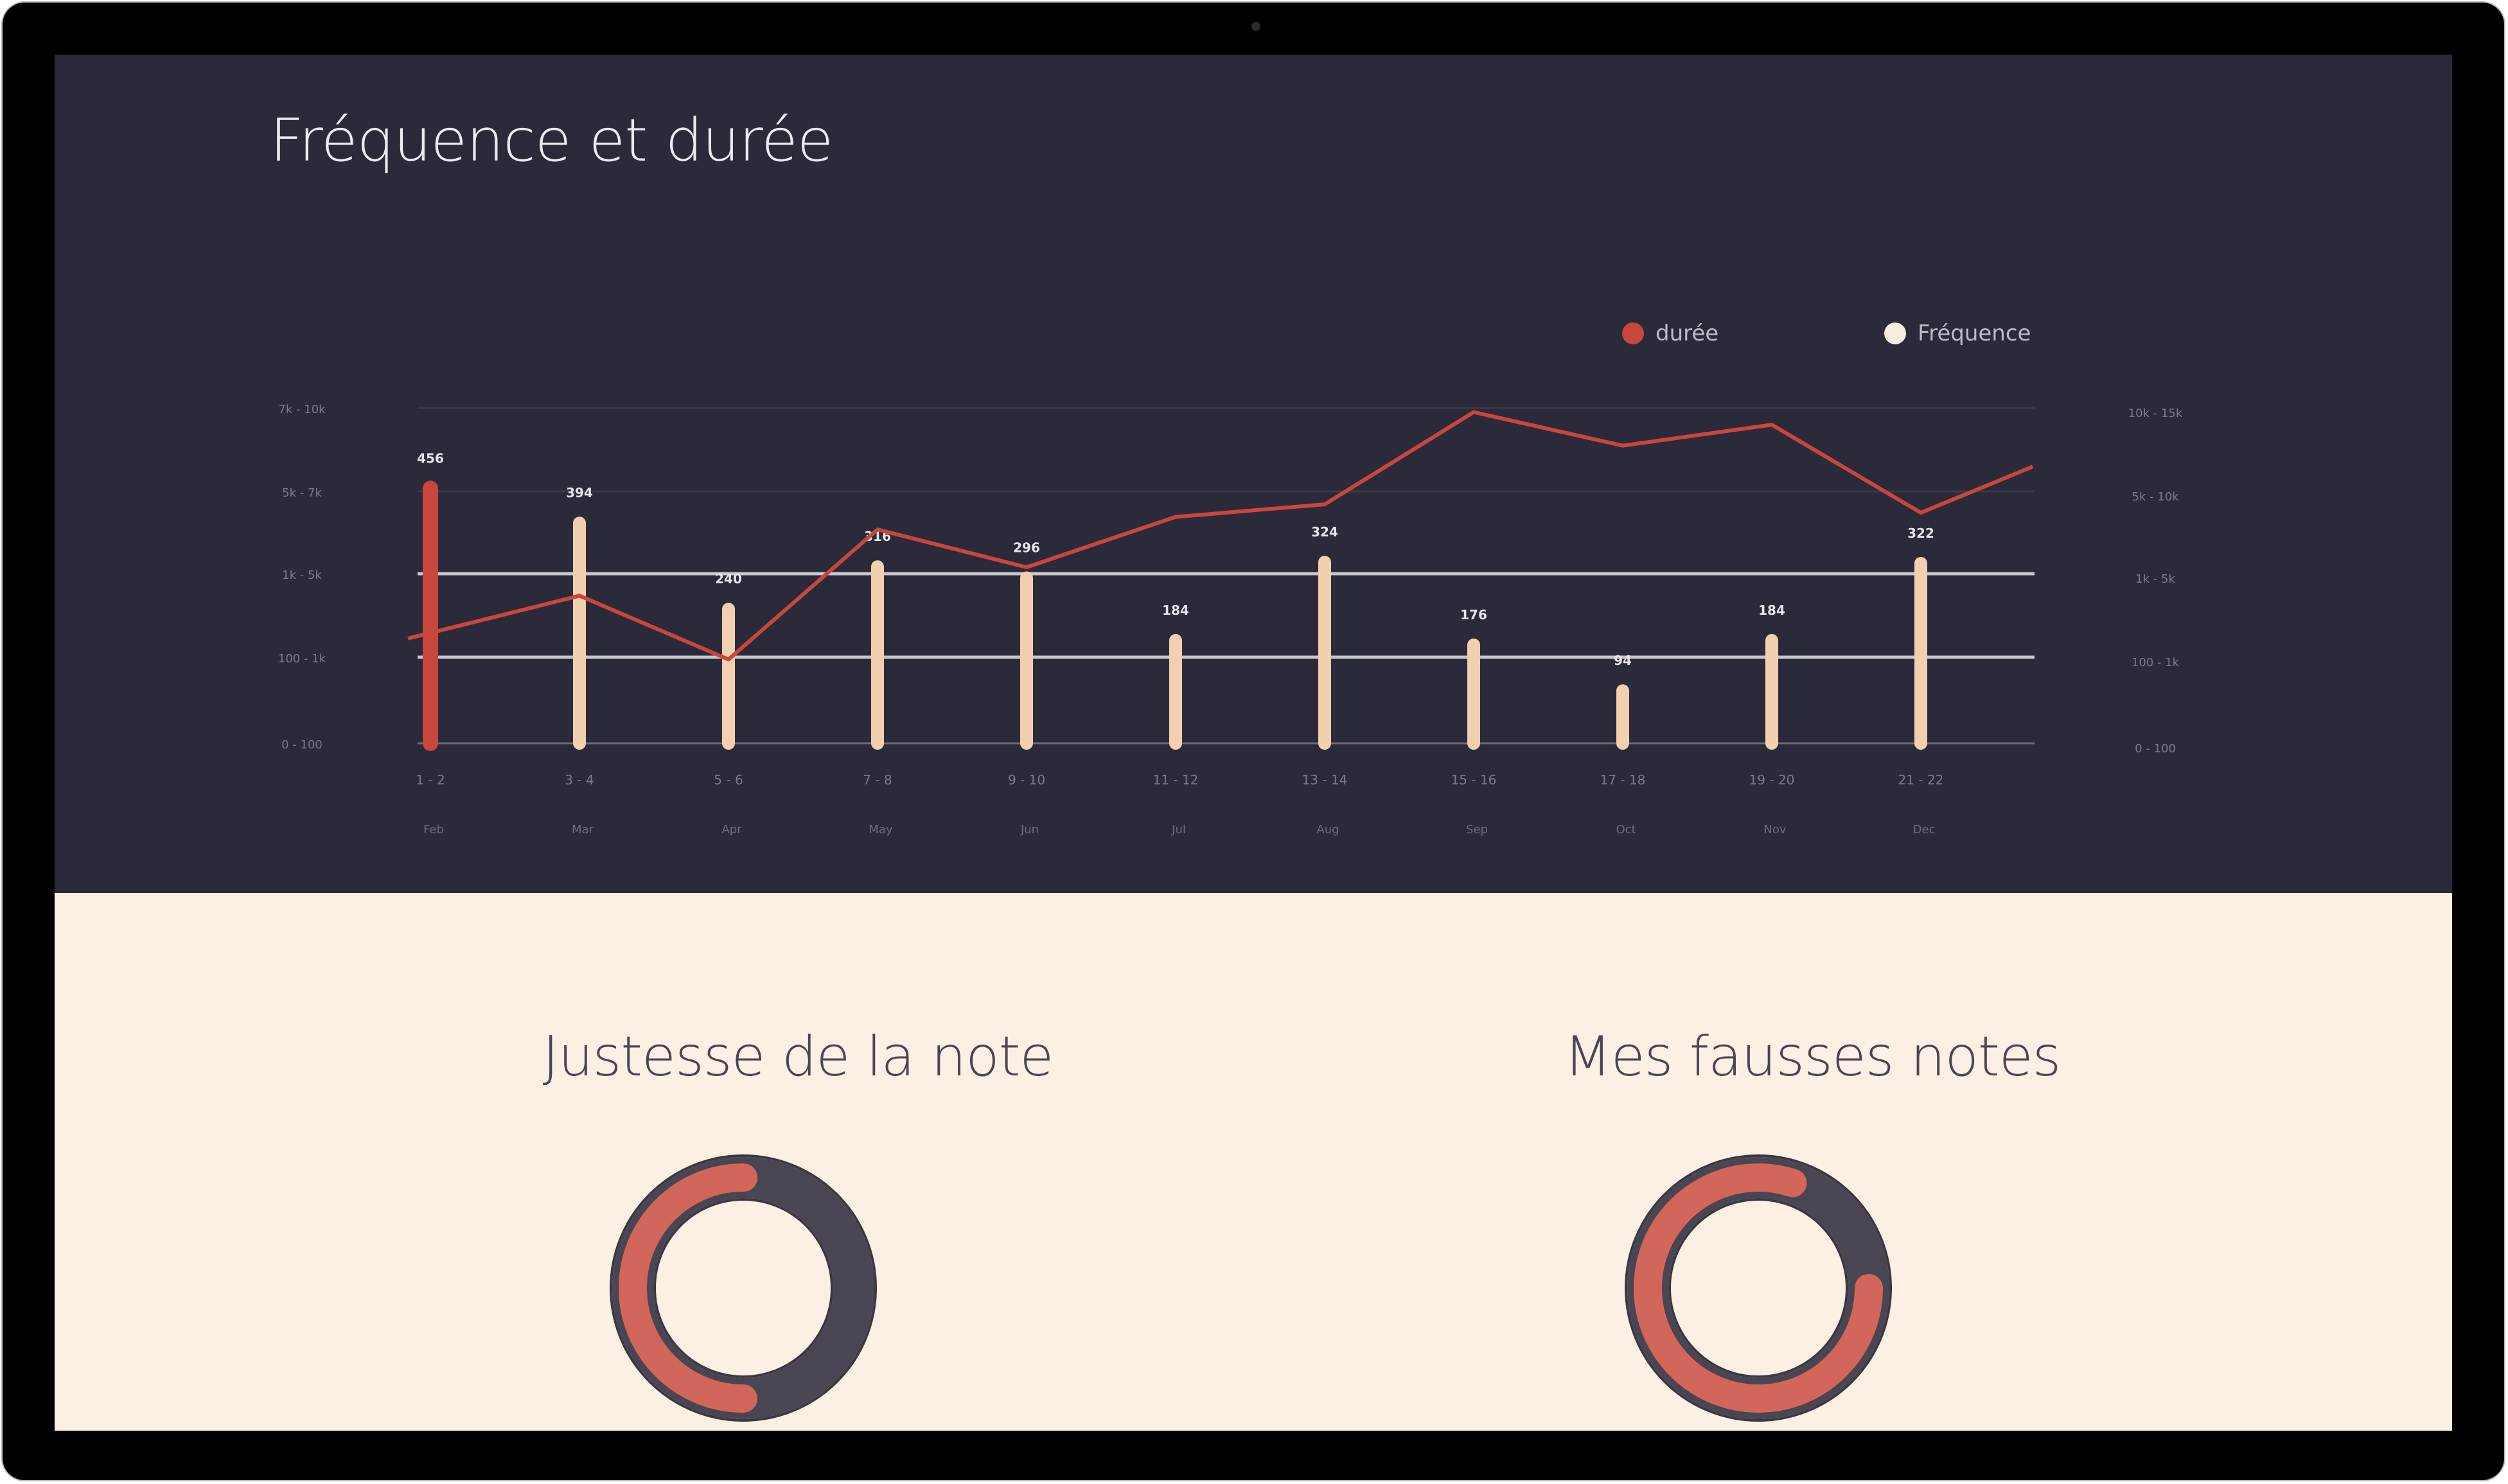 This screenshot has height=1484, width=2508. I want to click on right-axis-tick-label: 1k - 5k, so click(2155, 579).